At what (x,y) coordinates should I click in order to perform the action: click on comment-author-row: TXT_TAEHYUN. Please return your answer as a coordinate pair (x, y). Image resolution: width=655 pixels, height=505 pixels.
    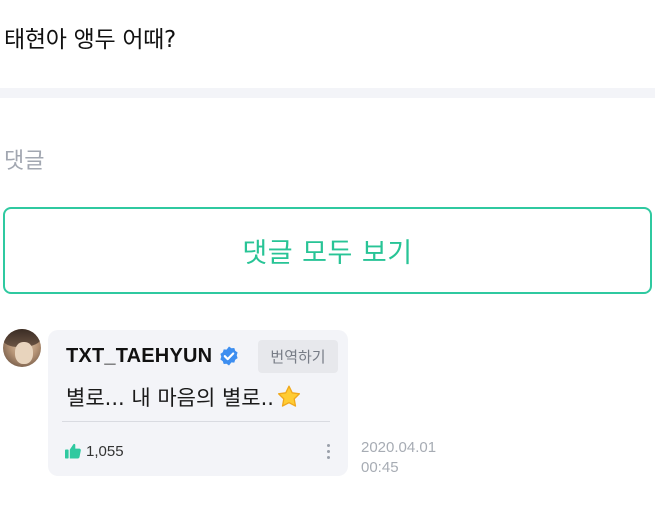
    Looking at the image, I should click on (153, 356).